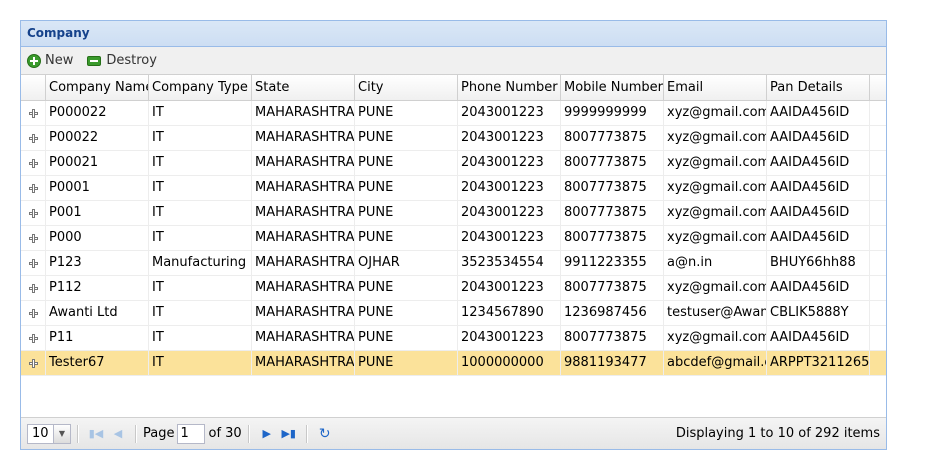  What do you see at coordinates (59, 60) in the screenshot?
I see `new-button-label: New` at bounding box center [59, 60].